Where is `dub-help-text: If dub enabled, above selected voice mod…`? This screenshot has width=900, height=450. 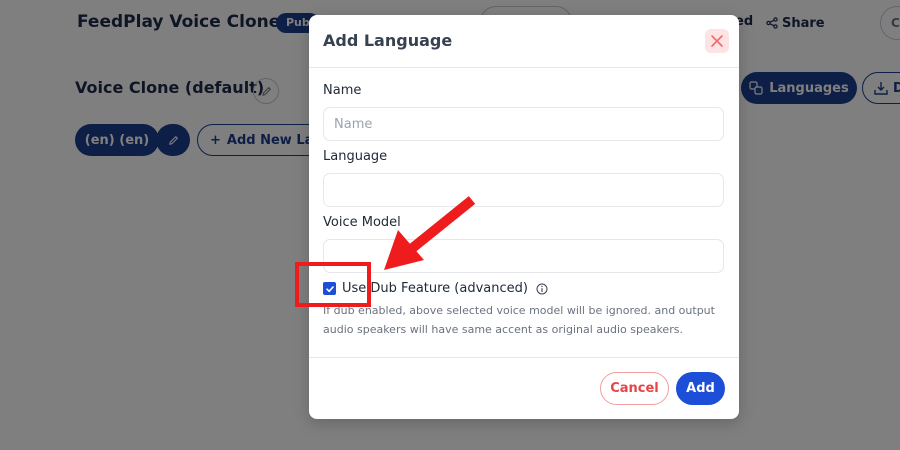 dub-help-text: If dub enabled, above selected voice mod… is located at coordinates (519, 320).